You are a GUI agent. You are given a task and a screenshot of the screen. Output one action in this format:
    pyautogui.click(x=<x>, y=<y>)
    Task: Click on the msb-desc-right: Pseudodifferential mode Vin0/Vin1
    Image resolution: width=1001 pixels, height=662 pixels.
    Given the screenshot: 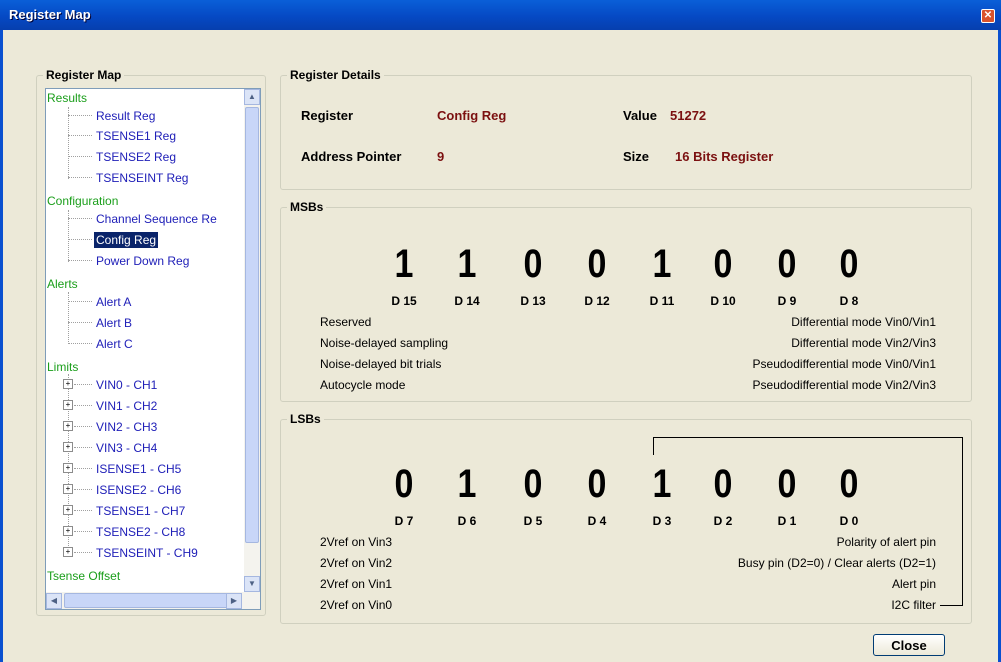 What is the action you would take?
    pyautogui.click(x=844, y=364)
    